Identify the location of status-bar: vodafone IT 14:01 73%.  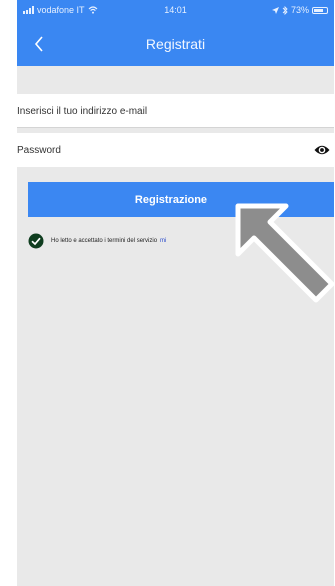
(175, 11).